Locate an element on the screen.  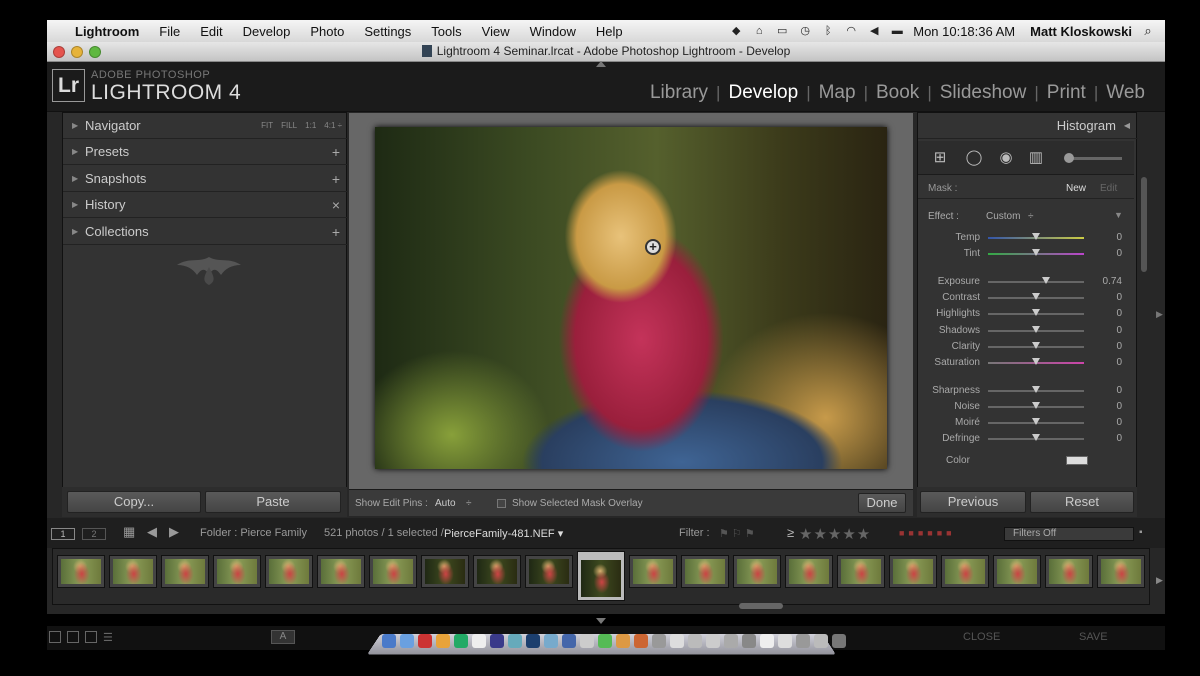
slider-shadows: Shadows 0 is located at coordinates (1026, 331).